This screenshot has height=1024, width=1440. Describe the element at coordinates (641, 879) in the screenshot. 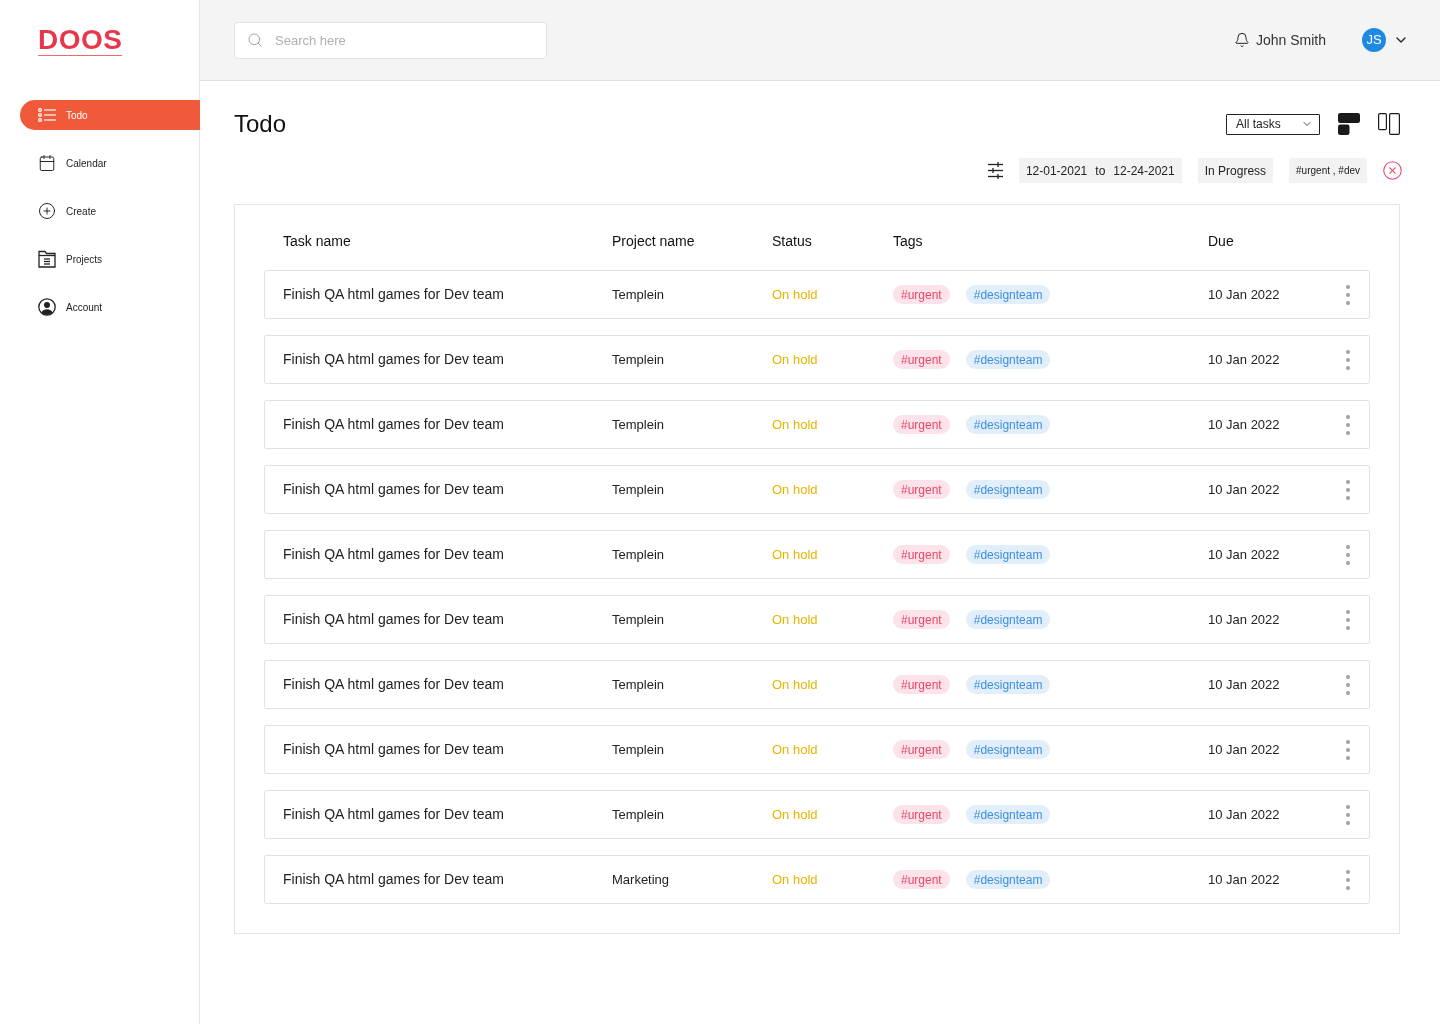

I see `project-name: Marketing` at that location.